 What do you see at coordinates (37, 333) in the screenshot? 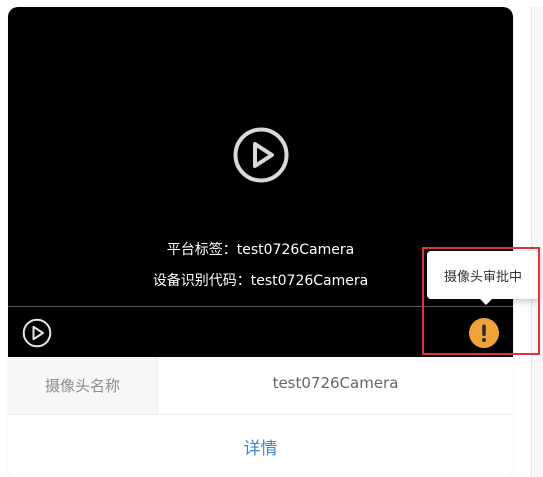
I see `play-control-icon` at bounding box center [37, 333].